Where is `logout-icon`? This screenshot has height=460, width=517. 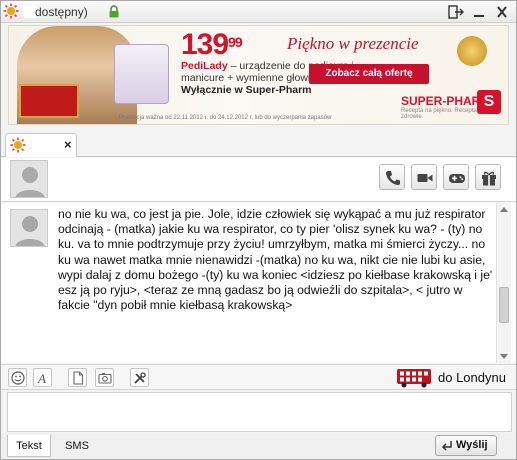
logout-icon is located at coordinates (456, 12).